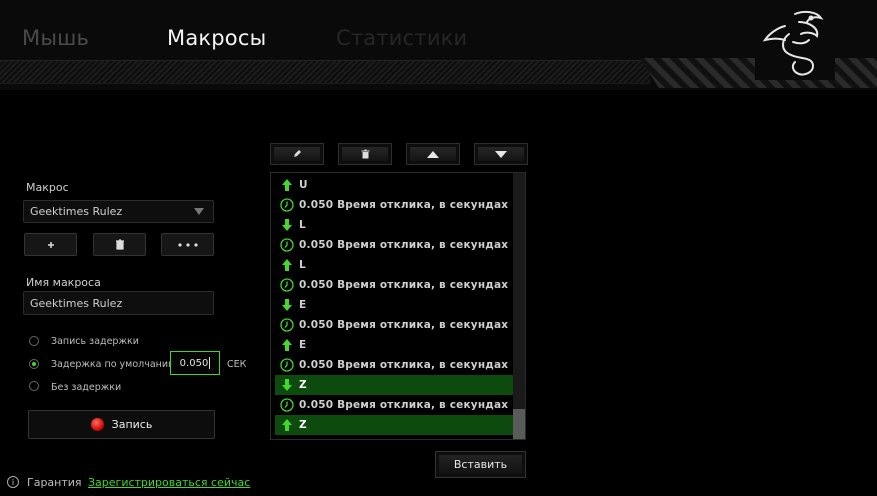  I want to click on move-up-icon, so click(433, 154).